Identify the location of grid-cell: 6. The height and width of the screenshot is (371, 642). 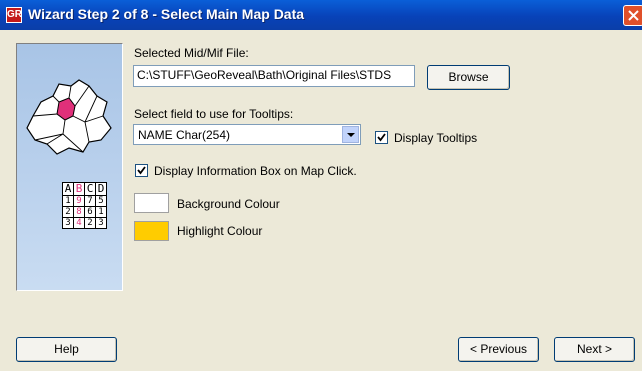
(90, 212).